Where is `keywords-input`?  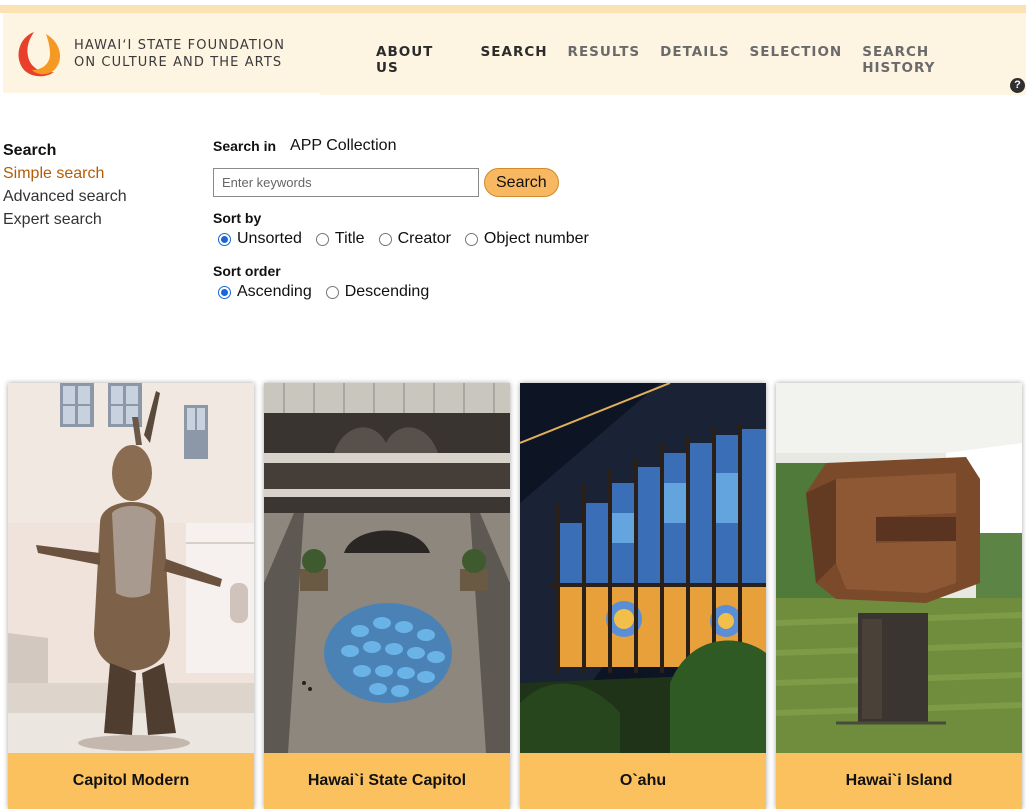
keywords-input is located at coordinates (346, 182).